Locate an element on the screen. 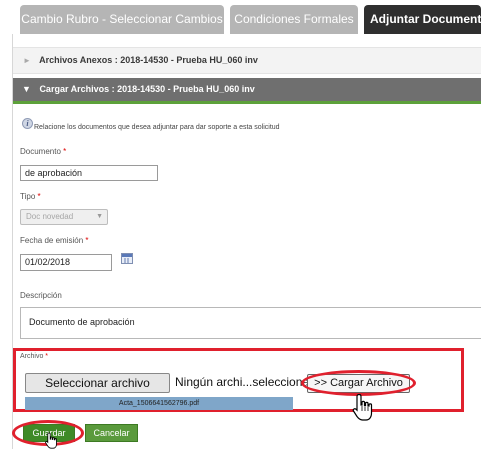 Image resolution: width=481 pixels, height=450 pixels. calendar-icon-grid is located at coordinates (127, 260).